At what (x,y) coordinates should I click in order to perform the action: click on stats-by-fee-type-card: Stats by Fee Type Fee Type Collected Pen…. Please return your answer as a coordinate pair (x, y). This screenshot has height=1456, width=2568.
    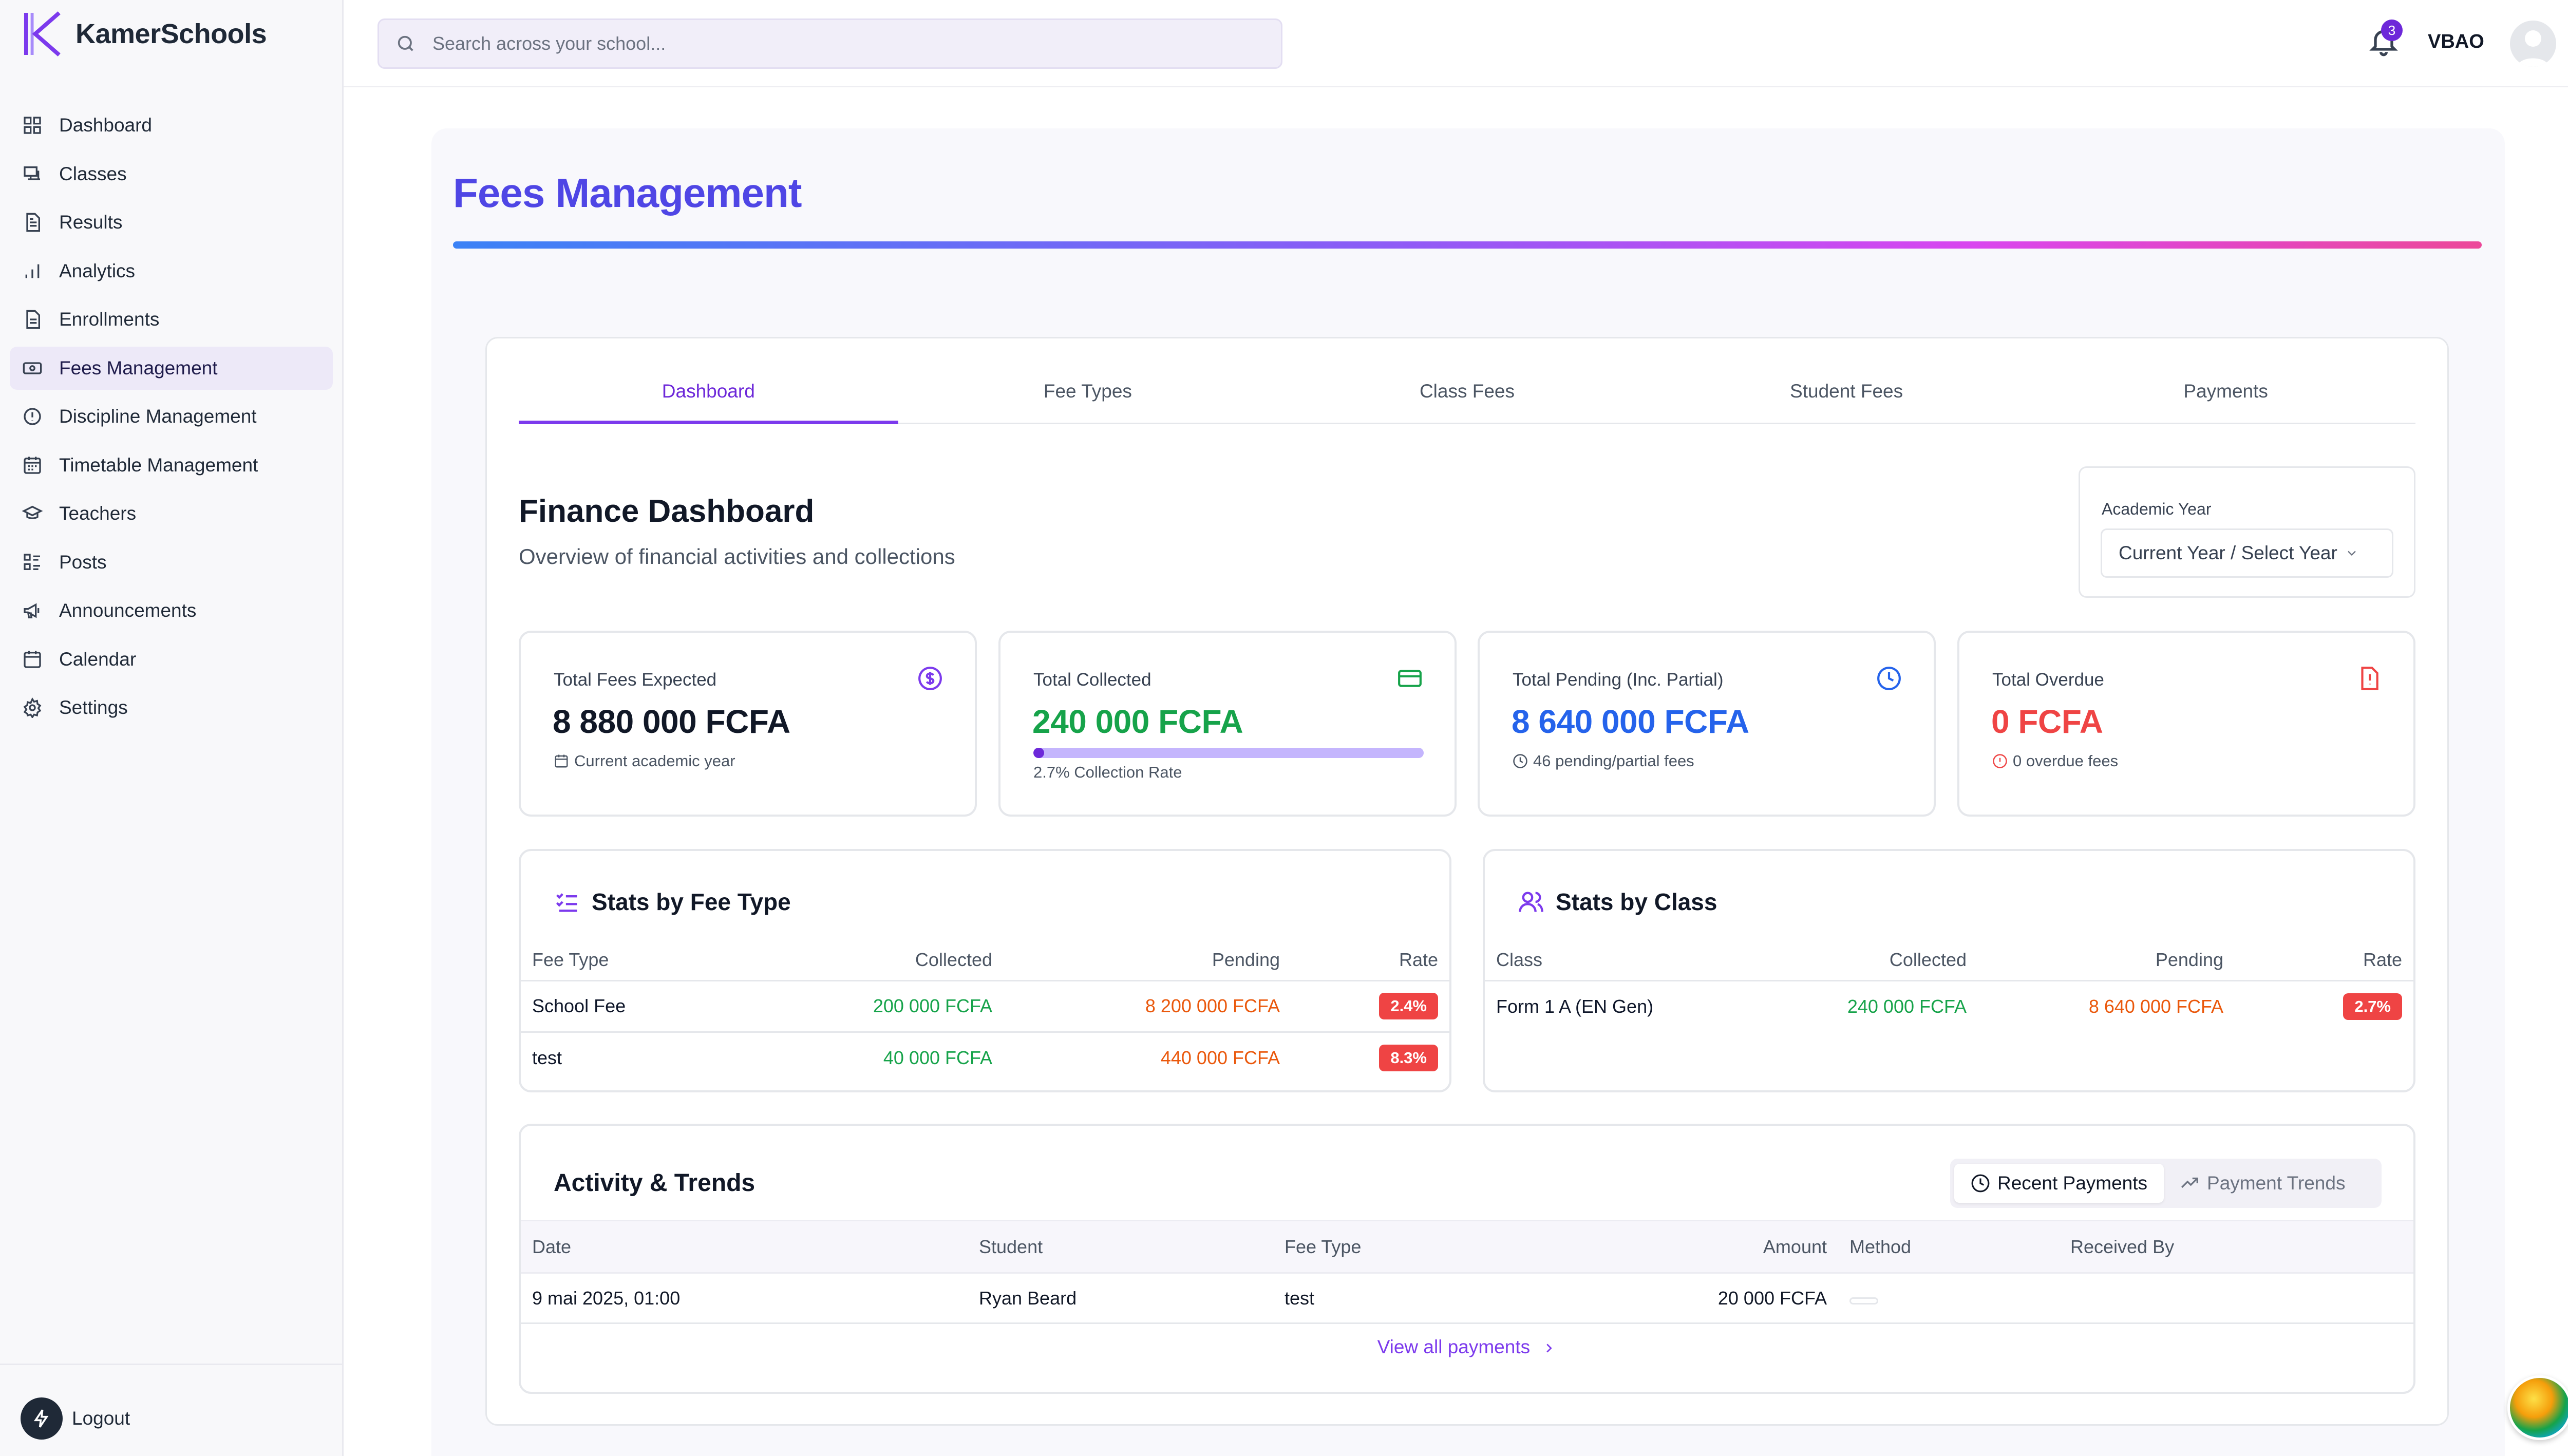
    Looking at the image, I should click on (985, 970).